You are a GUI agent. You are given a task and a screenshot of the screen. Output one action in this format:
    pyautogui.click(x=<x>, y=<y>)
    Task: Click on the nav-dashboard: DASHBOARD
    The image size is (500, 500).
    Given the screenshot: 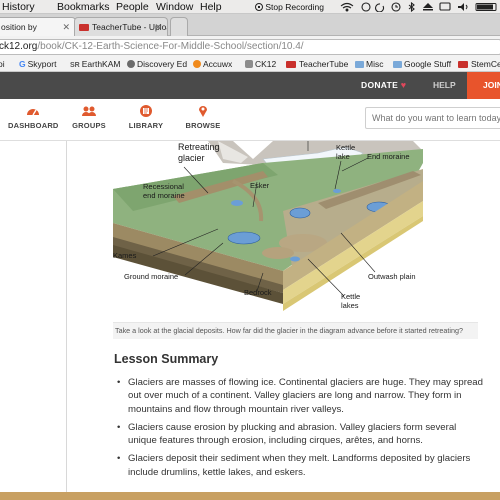 What is the action you would take?
    pyautogui.click(x=33, y=117)
    